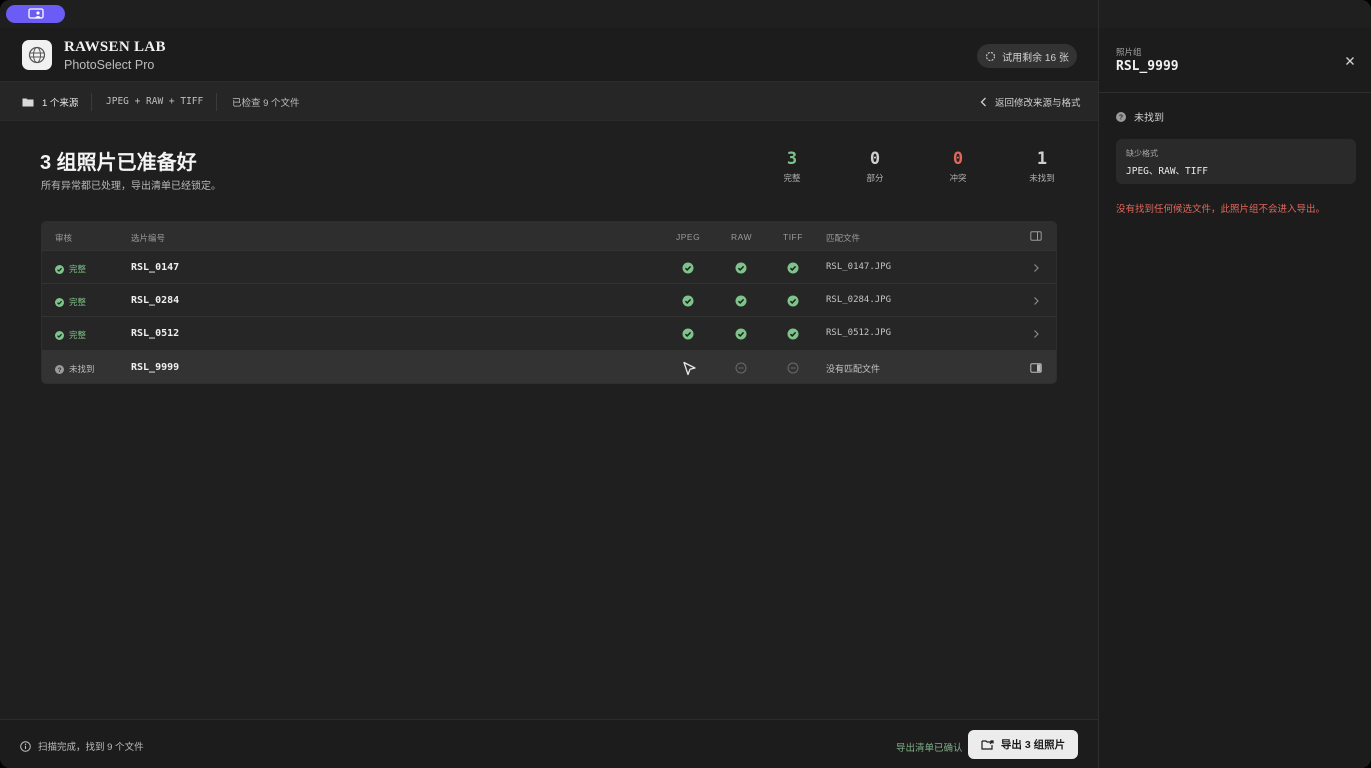  What do you see at coordinates (60, 103) in the screenshot?
I see `sources-label: 1 个来源` at bounding box center [60, 103].